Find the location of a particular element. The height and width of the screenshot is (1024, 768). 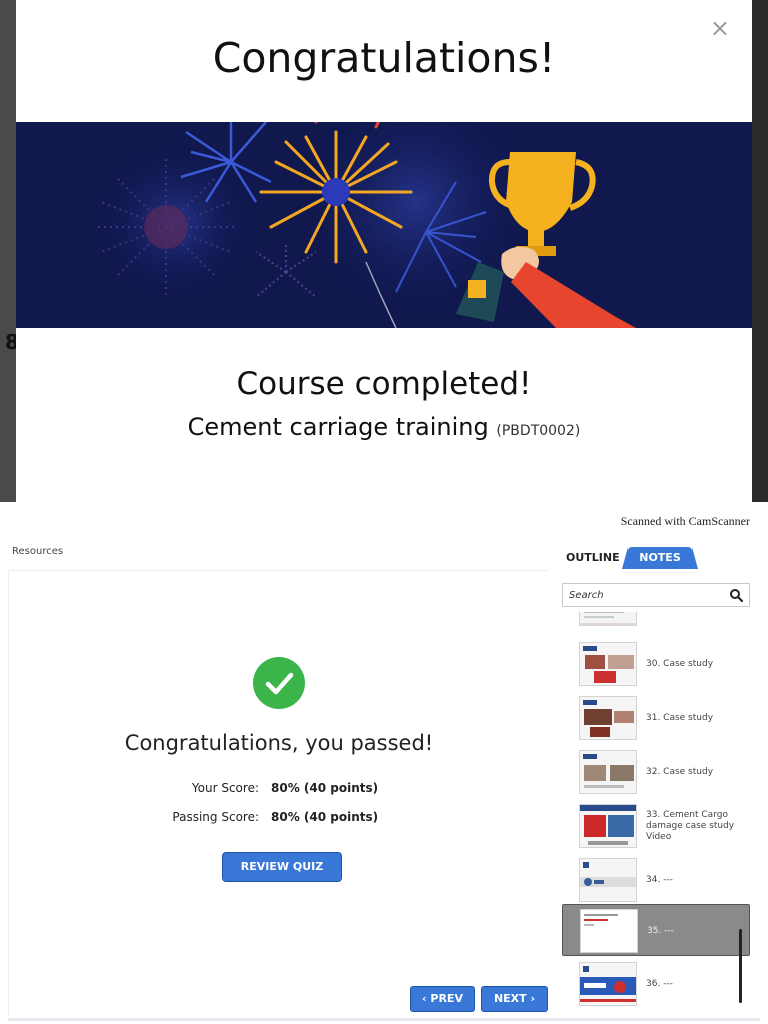

slide-label: 31. Case study is located at coordinates (680, 717).